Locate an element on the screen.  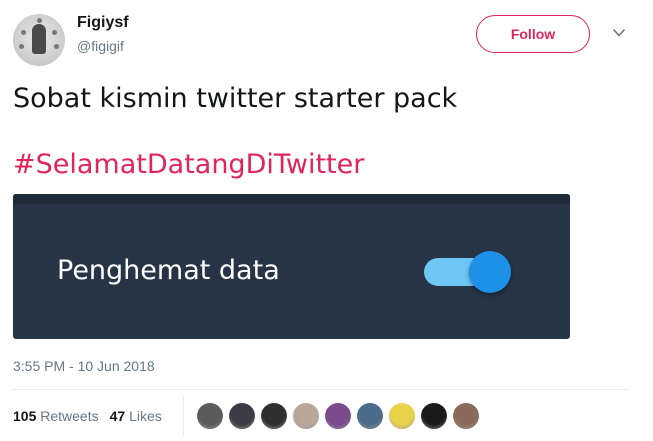
likes-label: Likes is located at coordinates (145, 416).